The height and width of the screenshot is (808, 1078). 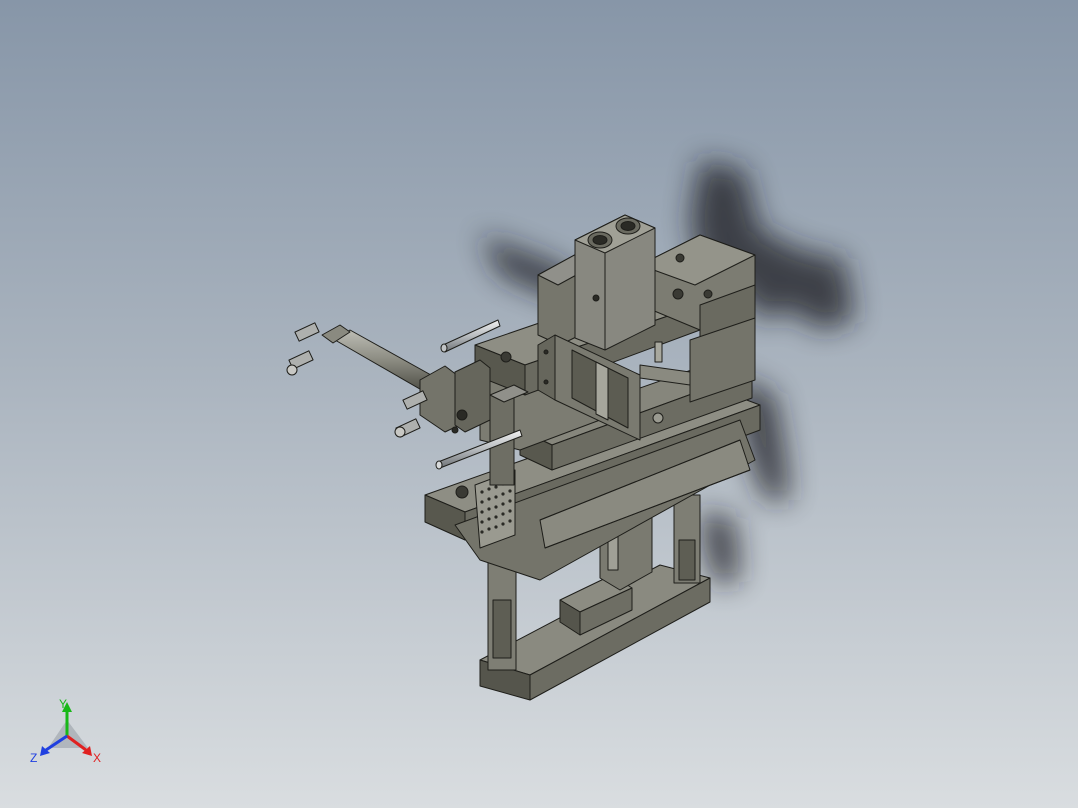 I want to click on orientation-triad: Y X Z, so click(x=67, y=730).